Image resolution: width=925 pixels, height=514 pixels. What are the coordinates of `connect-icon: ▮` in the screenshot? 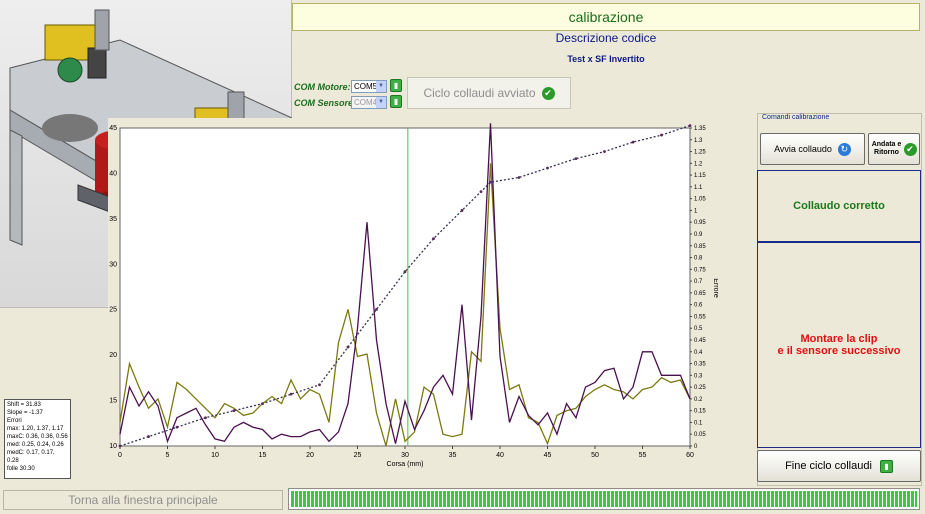 It's located at (396, 85).